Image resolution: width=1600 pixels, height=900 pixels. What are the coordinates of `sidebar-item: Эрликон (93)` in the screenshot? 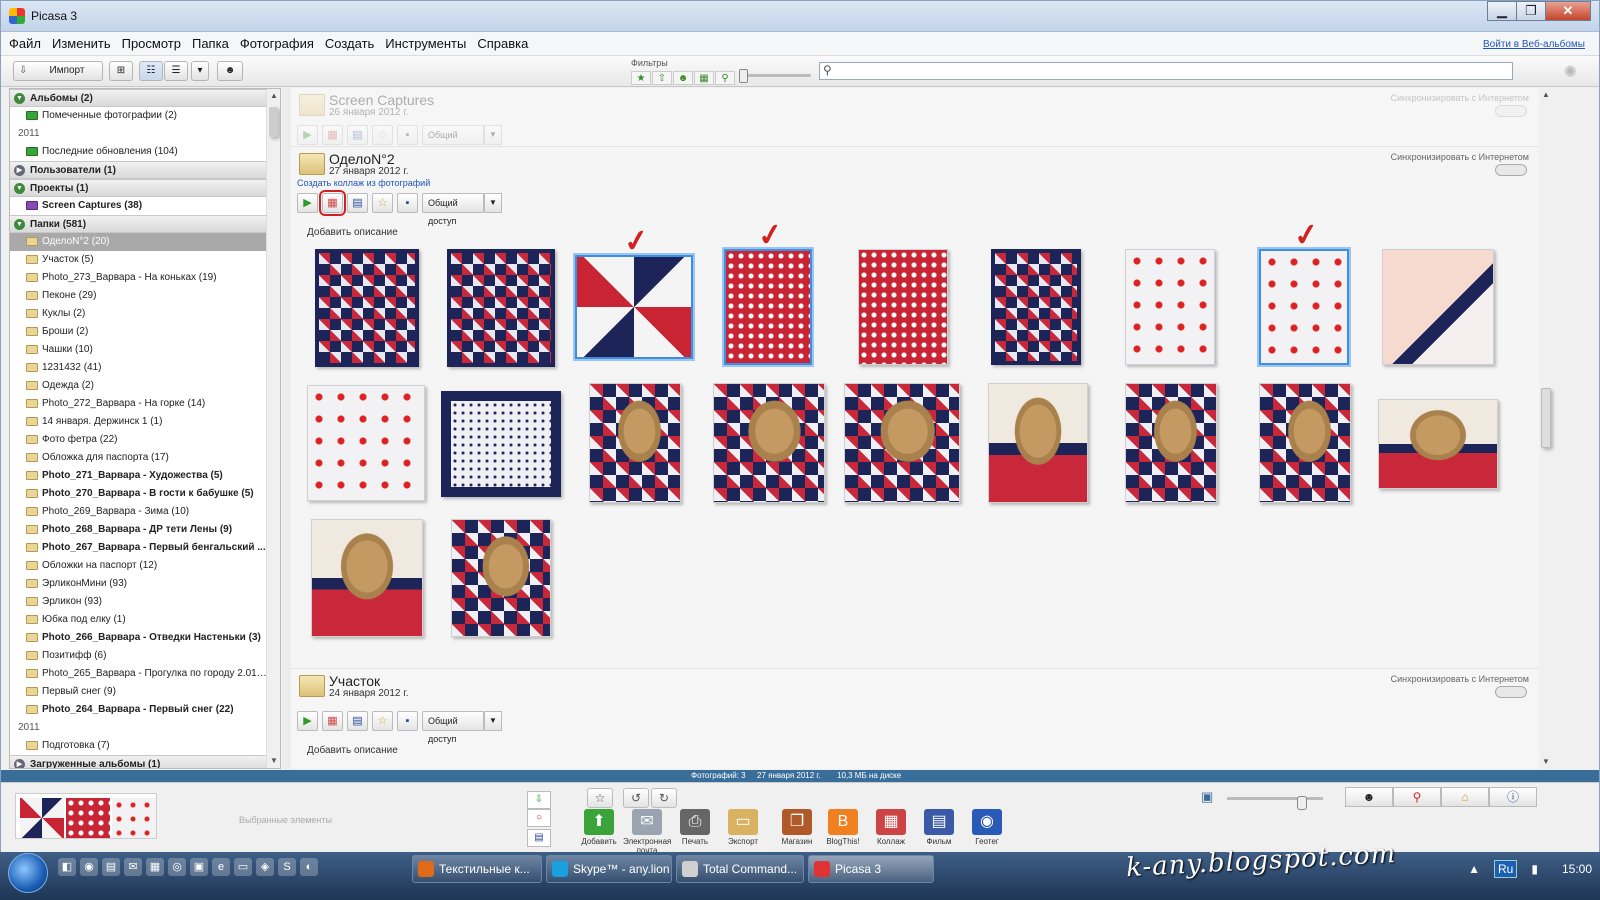 It's located at (138, 602).